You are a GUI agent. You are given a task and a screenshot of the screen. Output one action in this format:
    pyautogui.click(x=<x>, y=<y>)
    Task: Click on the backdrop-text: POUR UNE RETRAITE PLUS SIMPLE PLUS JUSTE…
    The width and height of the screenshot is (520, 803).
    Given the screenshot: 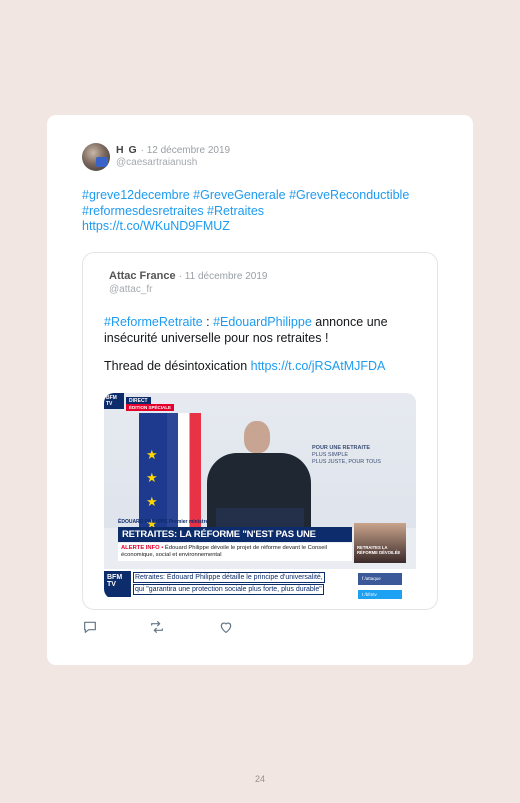 What is the action you would take?
    pyautogui.click(x=352, y=455)
    